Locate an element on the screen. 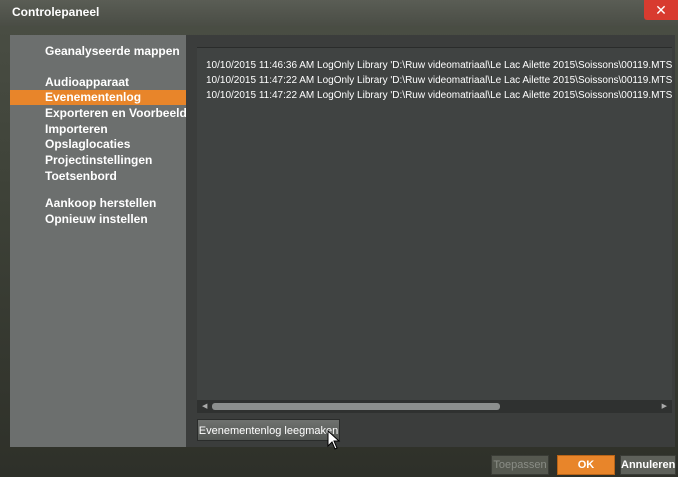 The width and height of the screenshot is (678, 477). sidebar-item-opnieuw-instellen: Opnieuw instellen is located at coordinates (98, 219).